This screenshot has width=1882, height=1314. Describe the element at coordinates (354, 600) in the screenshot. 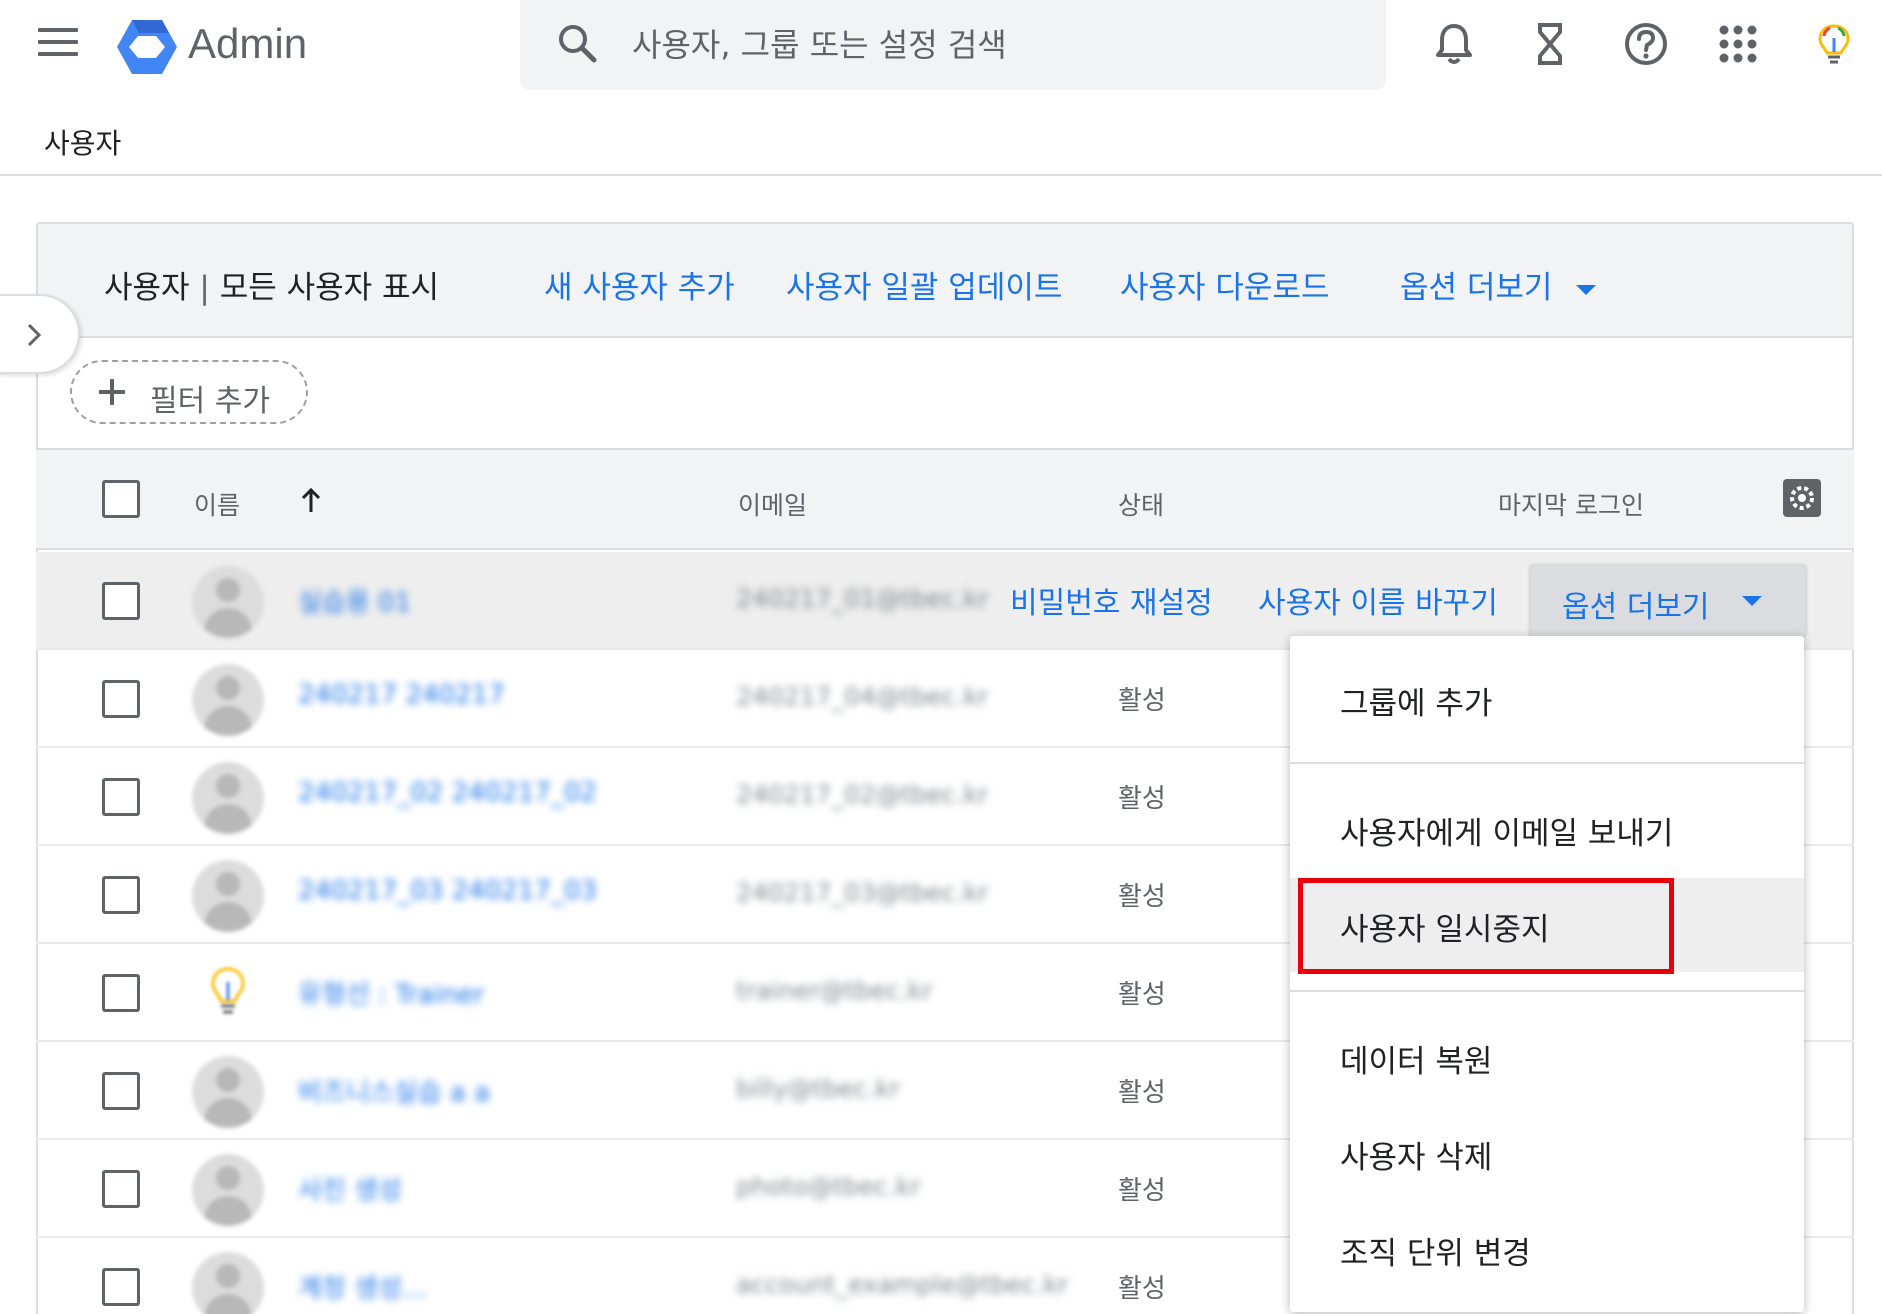

I see `user-name-link: 실습용 01` at that location.